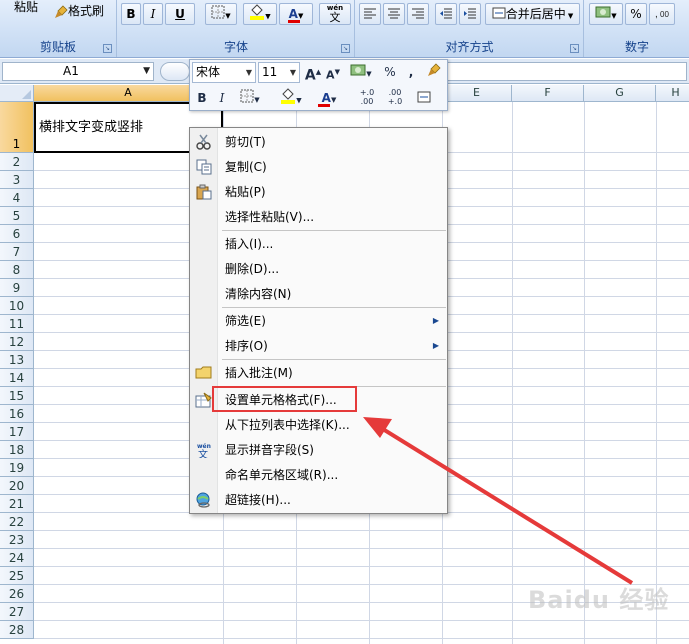 Image resolution: width=689 pixels, height=644 pixels. What do you see at coordinates (599, 600) in the screenshot?
I see `watermark: Baidu 经验` at bounding box center [599, 600].